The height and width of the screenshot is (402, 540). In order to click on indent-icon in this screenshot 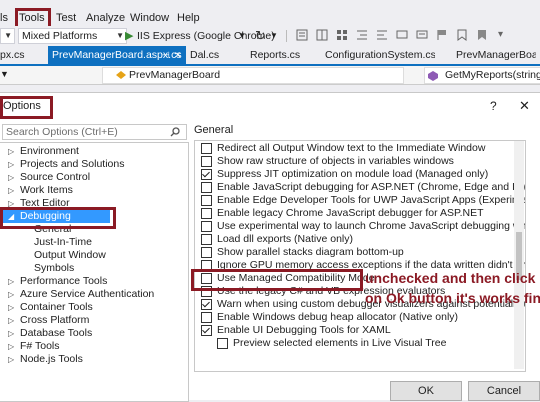, I will do `click(362, 35)`.